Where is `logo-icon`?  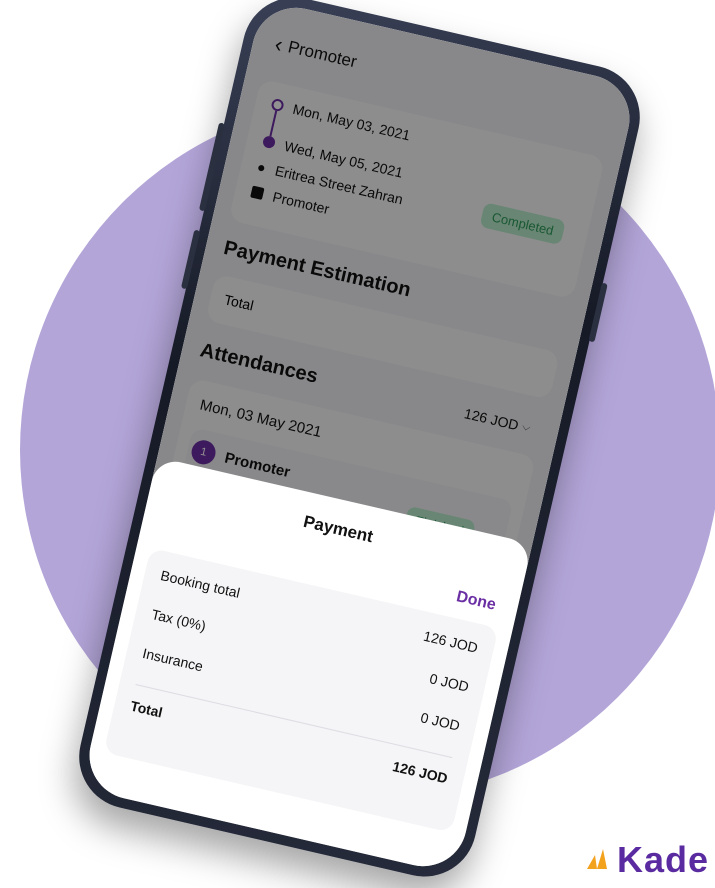 logo-icon is located at coordinates (597, 859).